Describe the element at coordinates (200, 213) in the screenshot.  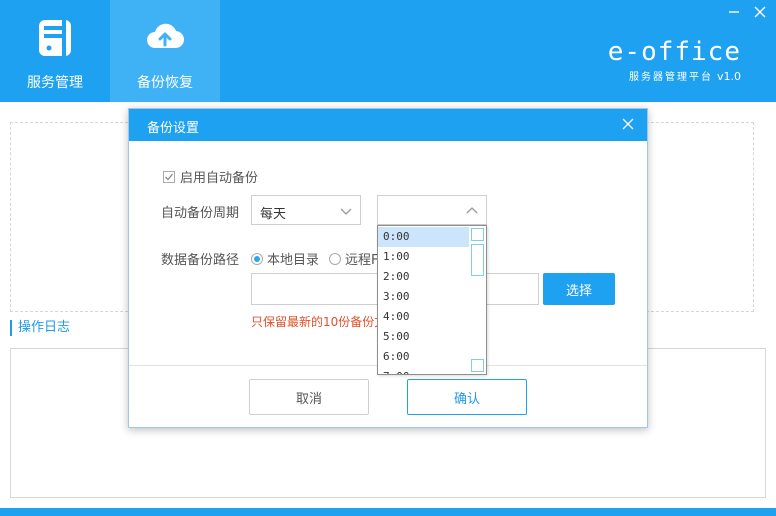
I see `period-label: 自动备份周期` at that location.